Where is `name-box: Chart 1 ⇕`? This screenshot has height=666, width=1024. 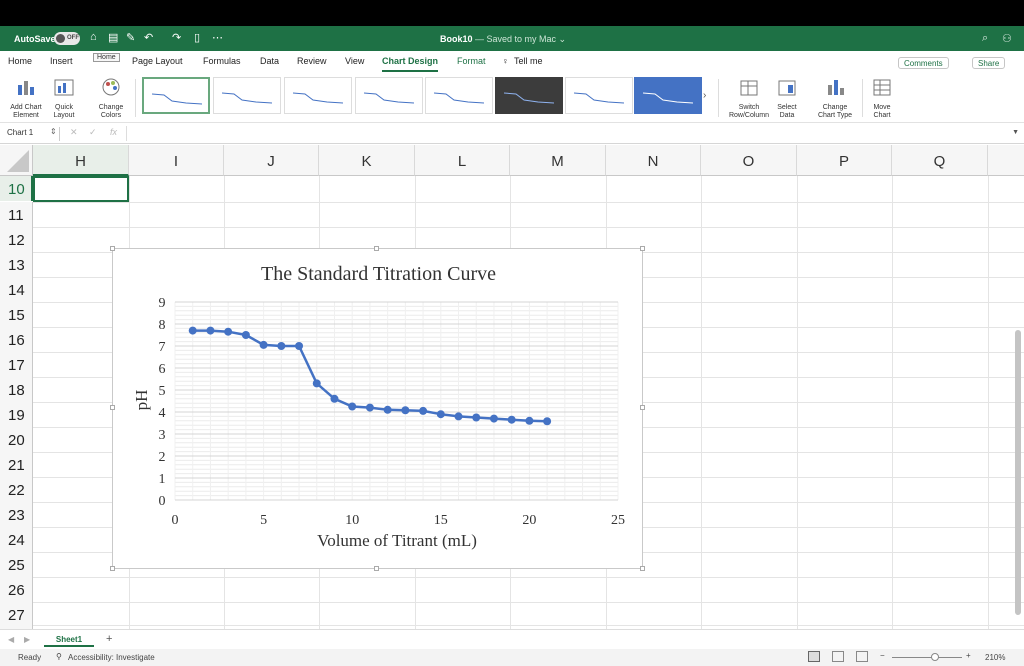 name-box: Chart 1 ⇕ is located at coordinates (32, 134).